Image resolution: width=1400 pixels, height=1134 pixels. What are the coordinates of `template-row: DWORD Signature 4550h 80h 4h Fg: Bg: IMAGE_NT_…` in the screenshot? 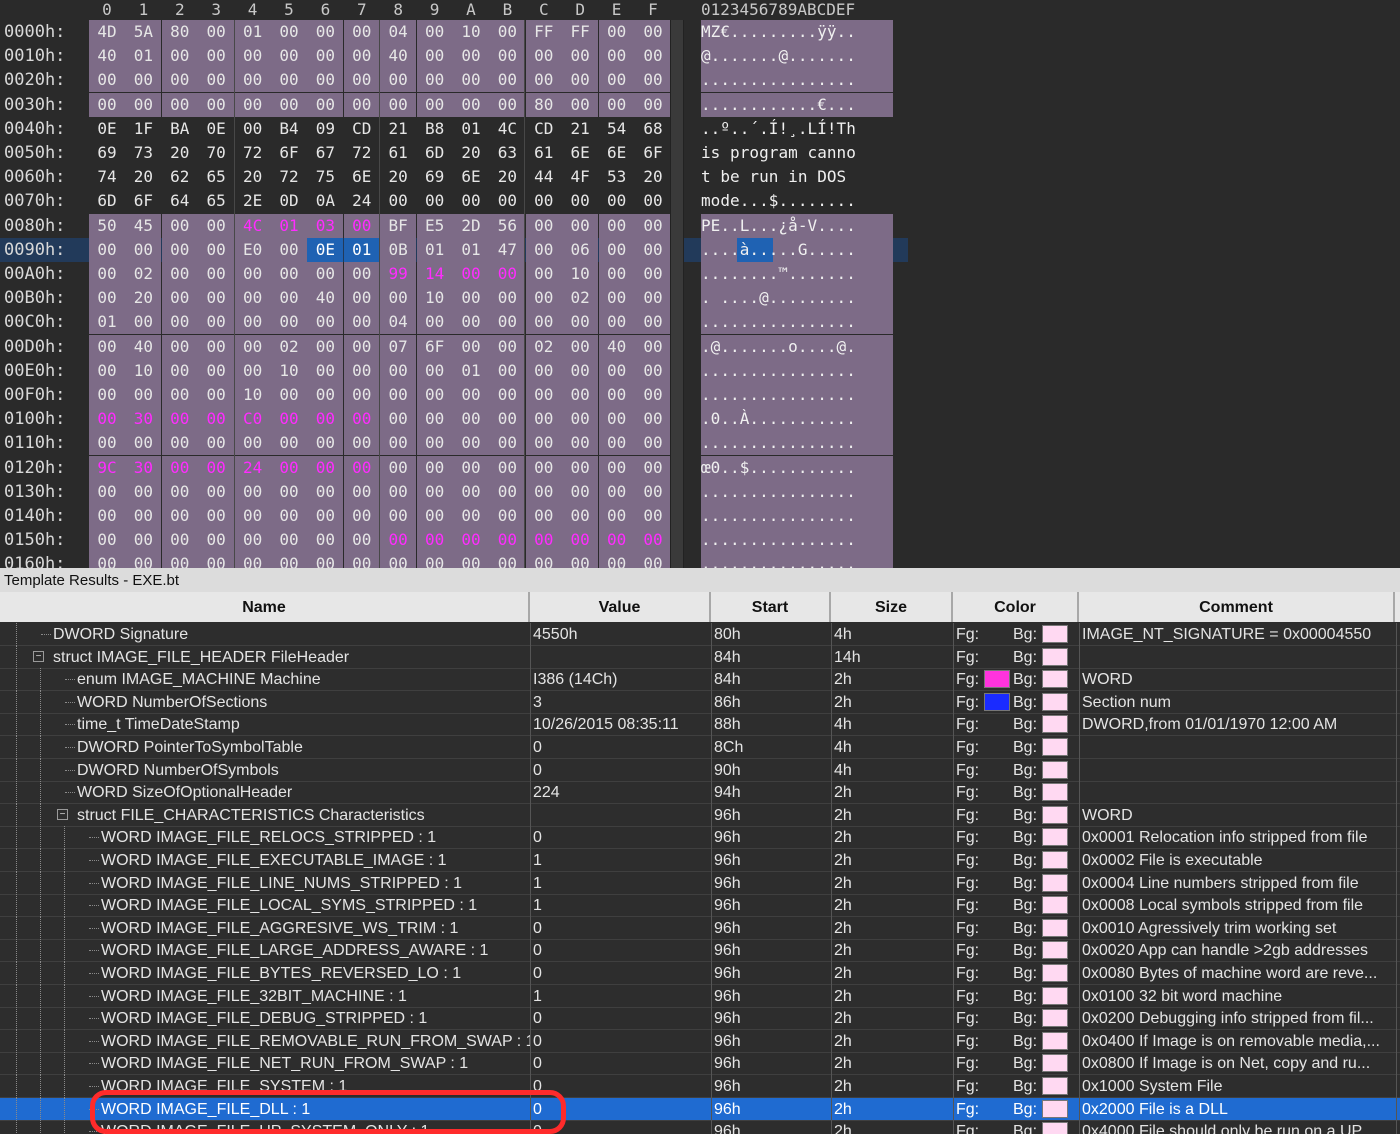 It's located at (700, 634).